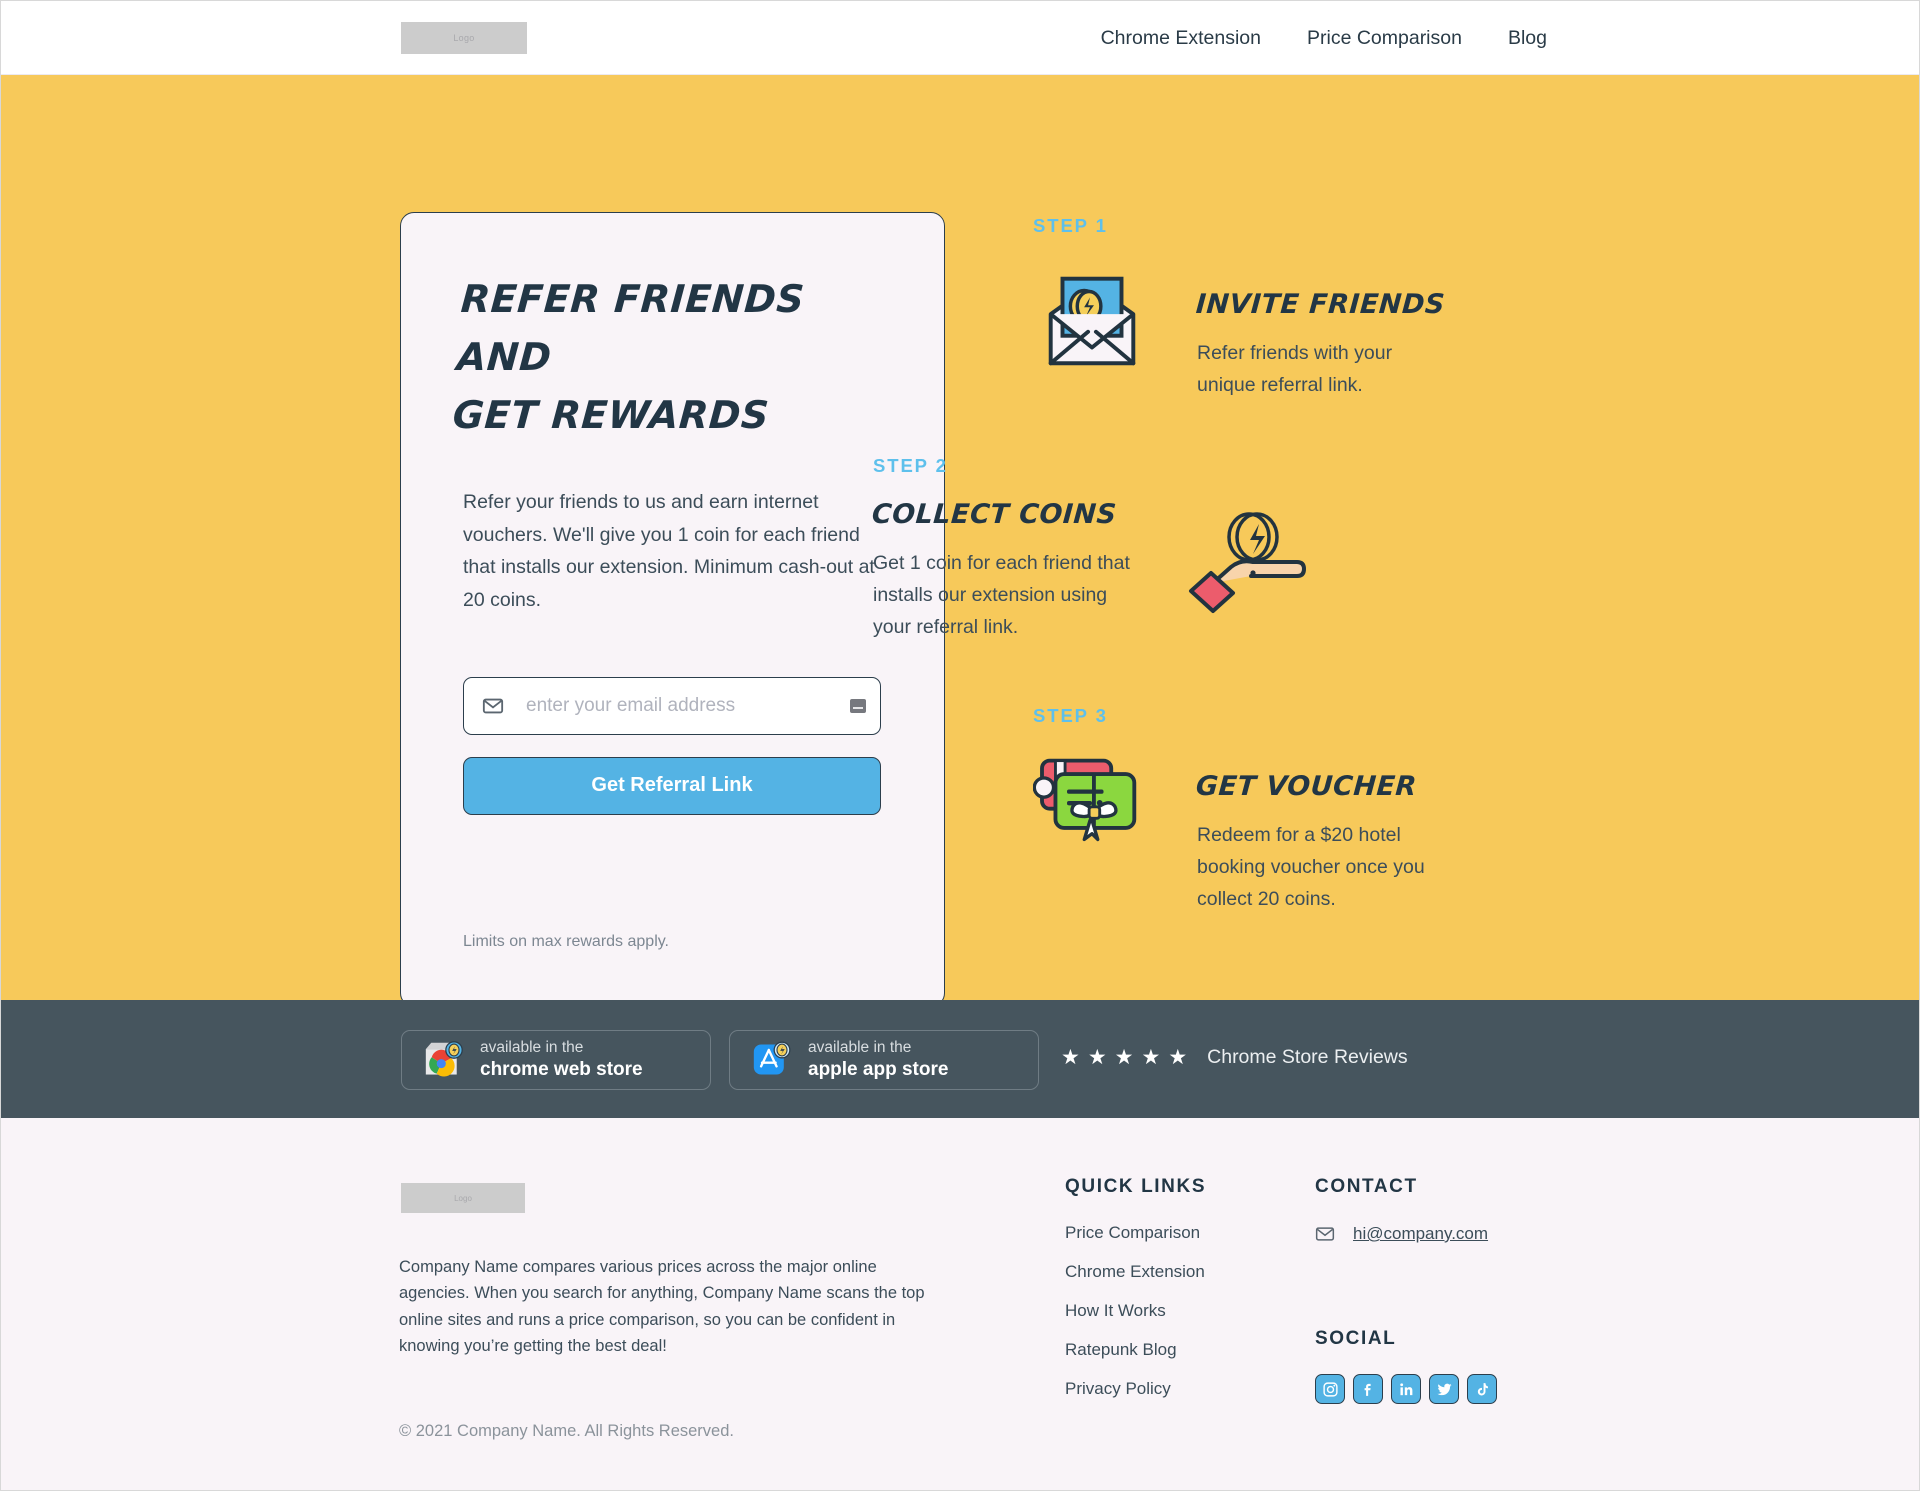 The width and height of the screenshot is (1920, 1491). What do you see at coordinates (1444, 1389) in the screenshot?
I see `twitter-icon` at bounding box center [1444, 1389].